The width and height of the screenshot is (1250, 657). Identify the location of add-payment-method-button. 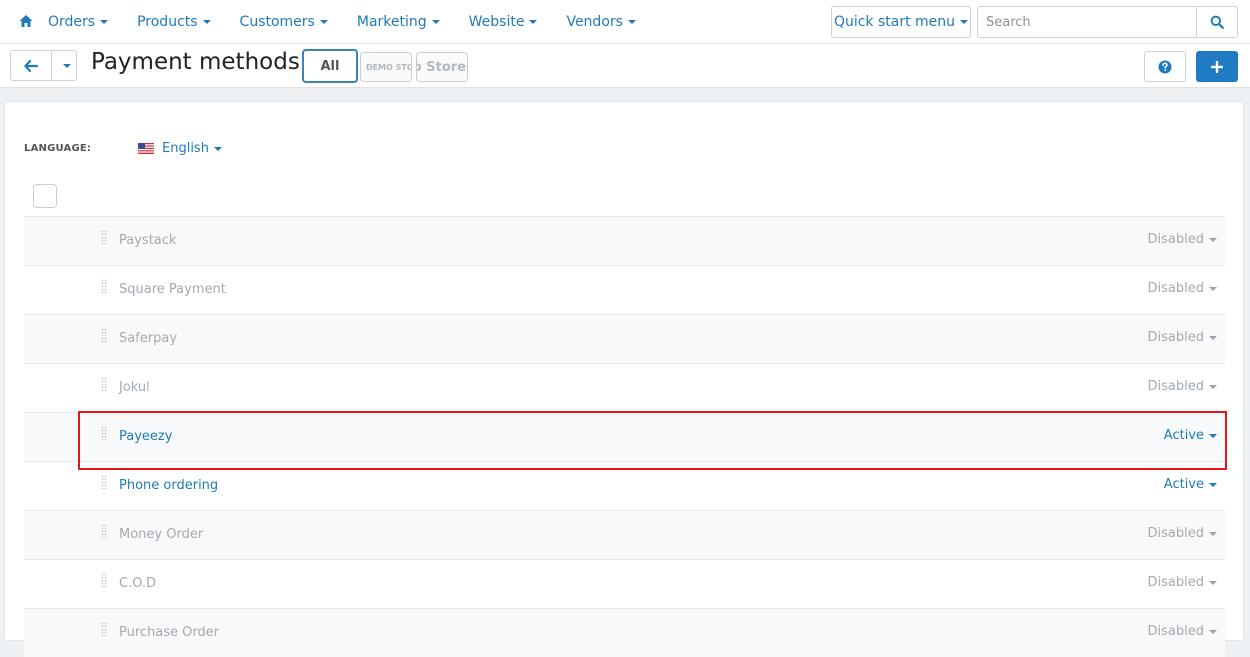
(1217, 66).